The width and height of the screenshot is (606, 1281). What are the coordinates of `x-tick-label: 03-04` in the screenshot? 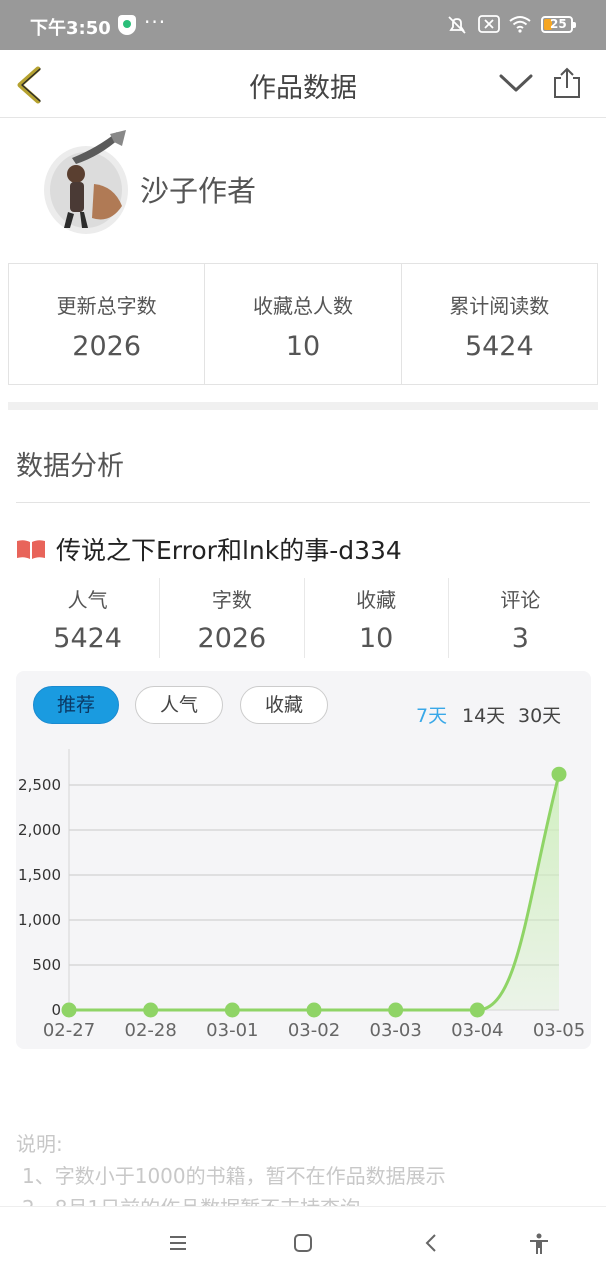 It's located at (477, 1030).